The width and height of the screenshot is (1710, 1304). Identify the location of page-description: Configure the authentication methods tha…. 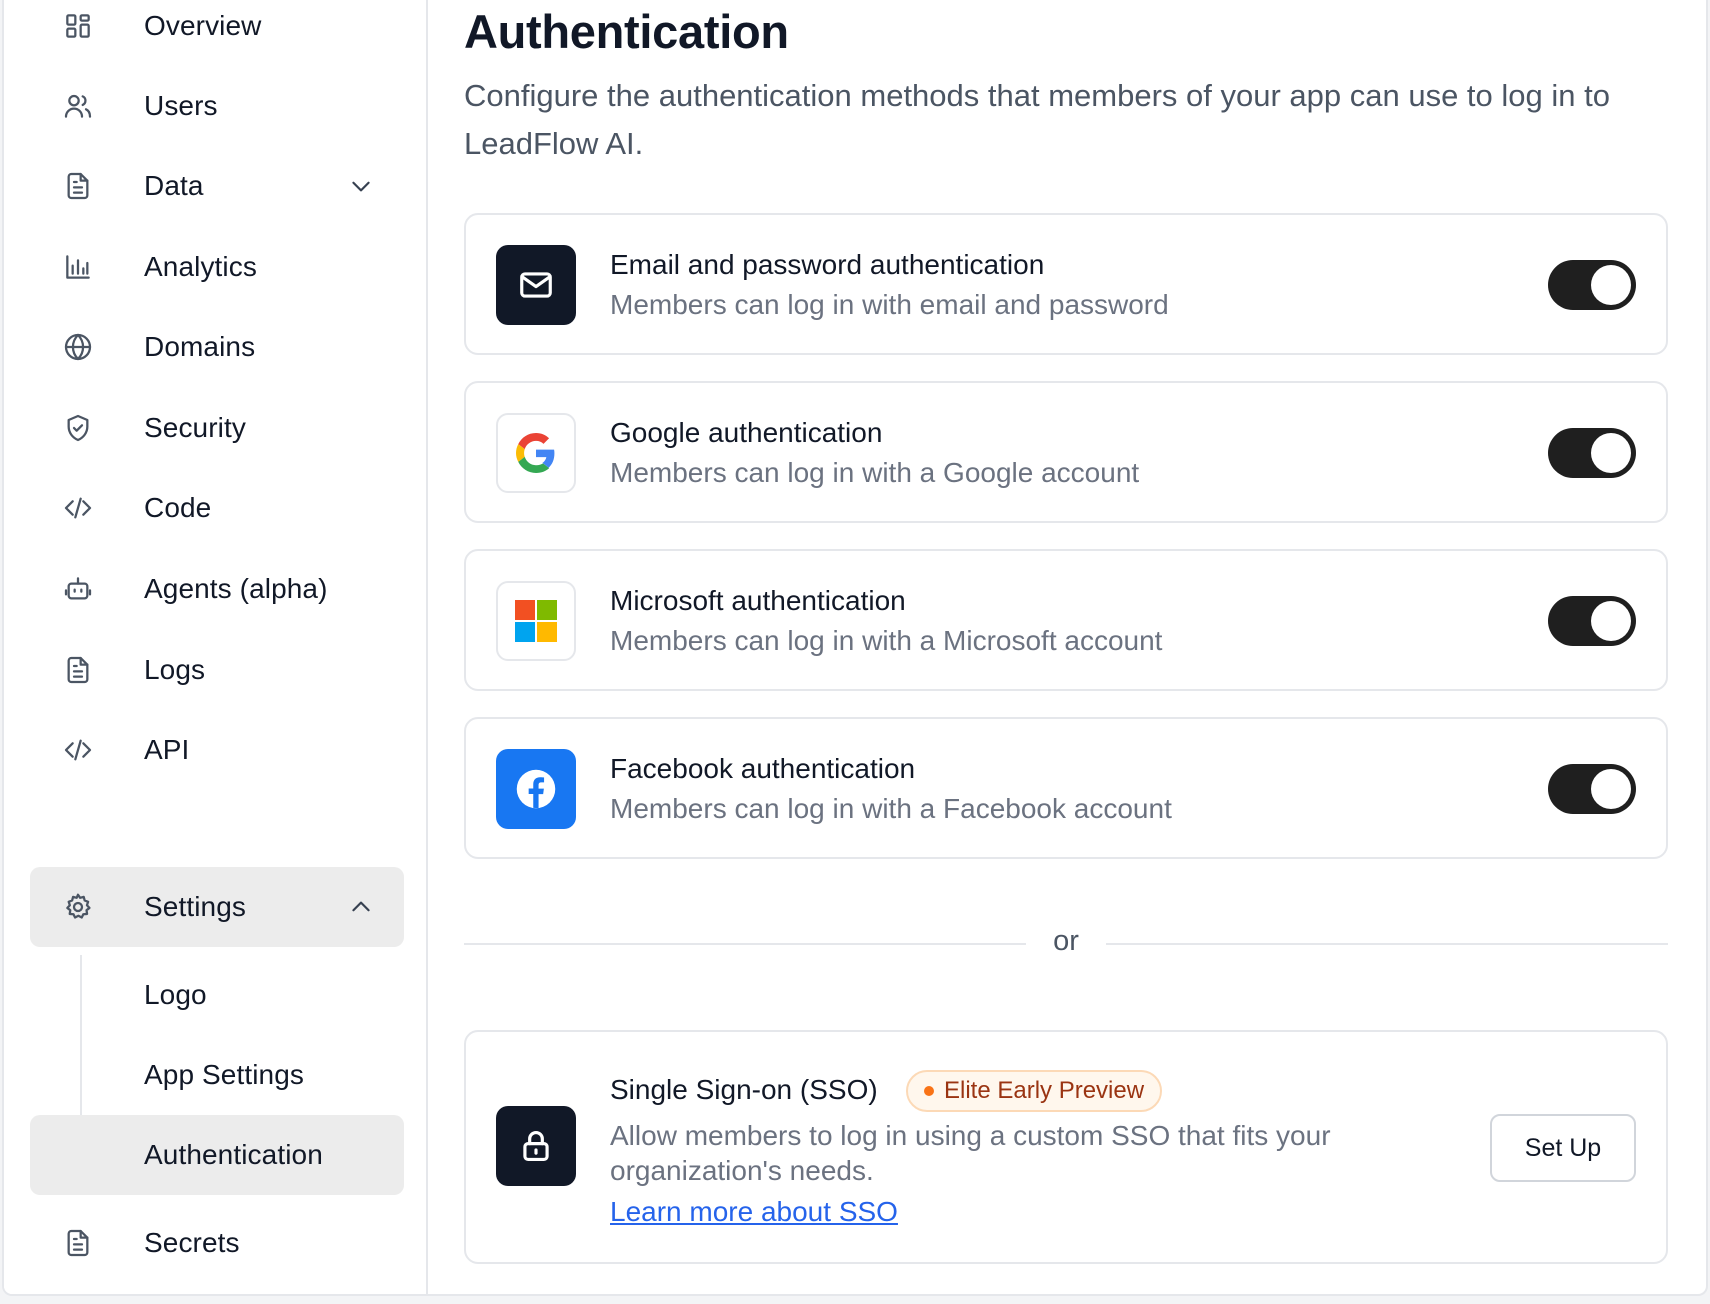
(1037, 119).